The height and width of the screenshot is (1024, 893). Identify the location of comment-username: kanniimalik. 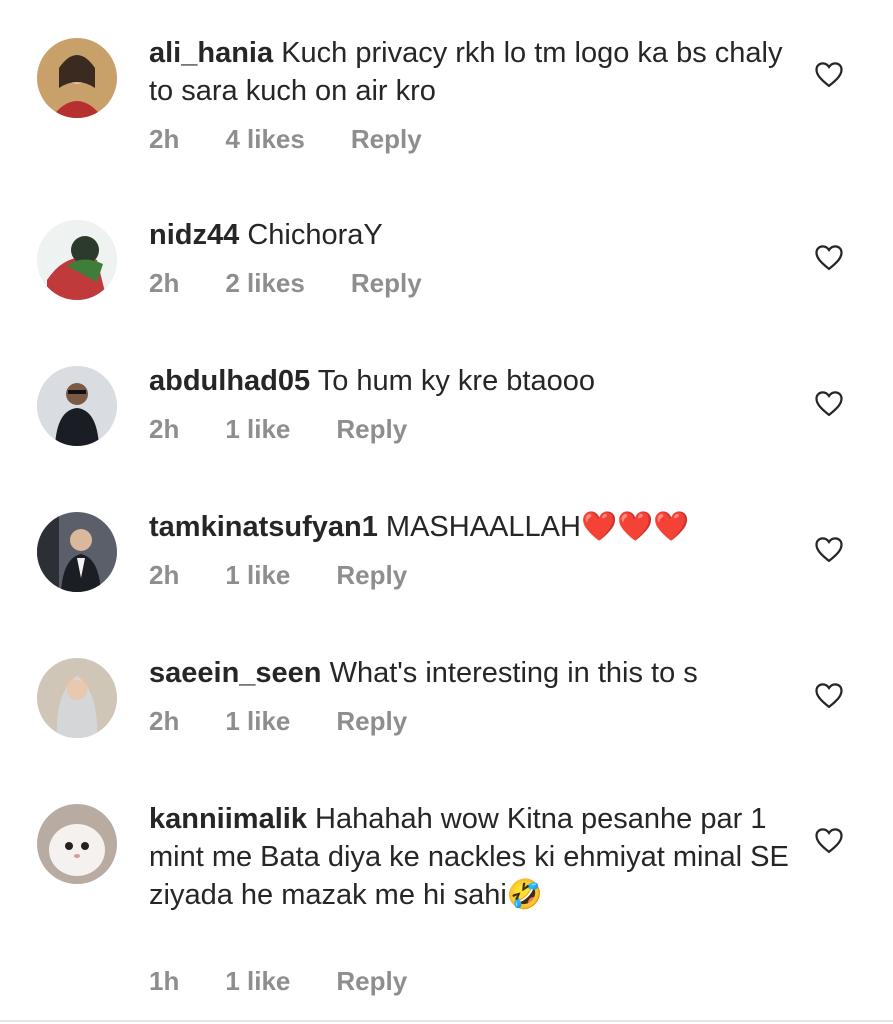
(228, 819).